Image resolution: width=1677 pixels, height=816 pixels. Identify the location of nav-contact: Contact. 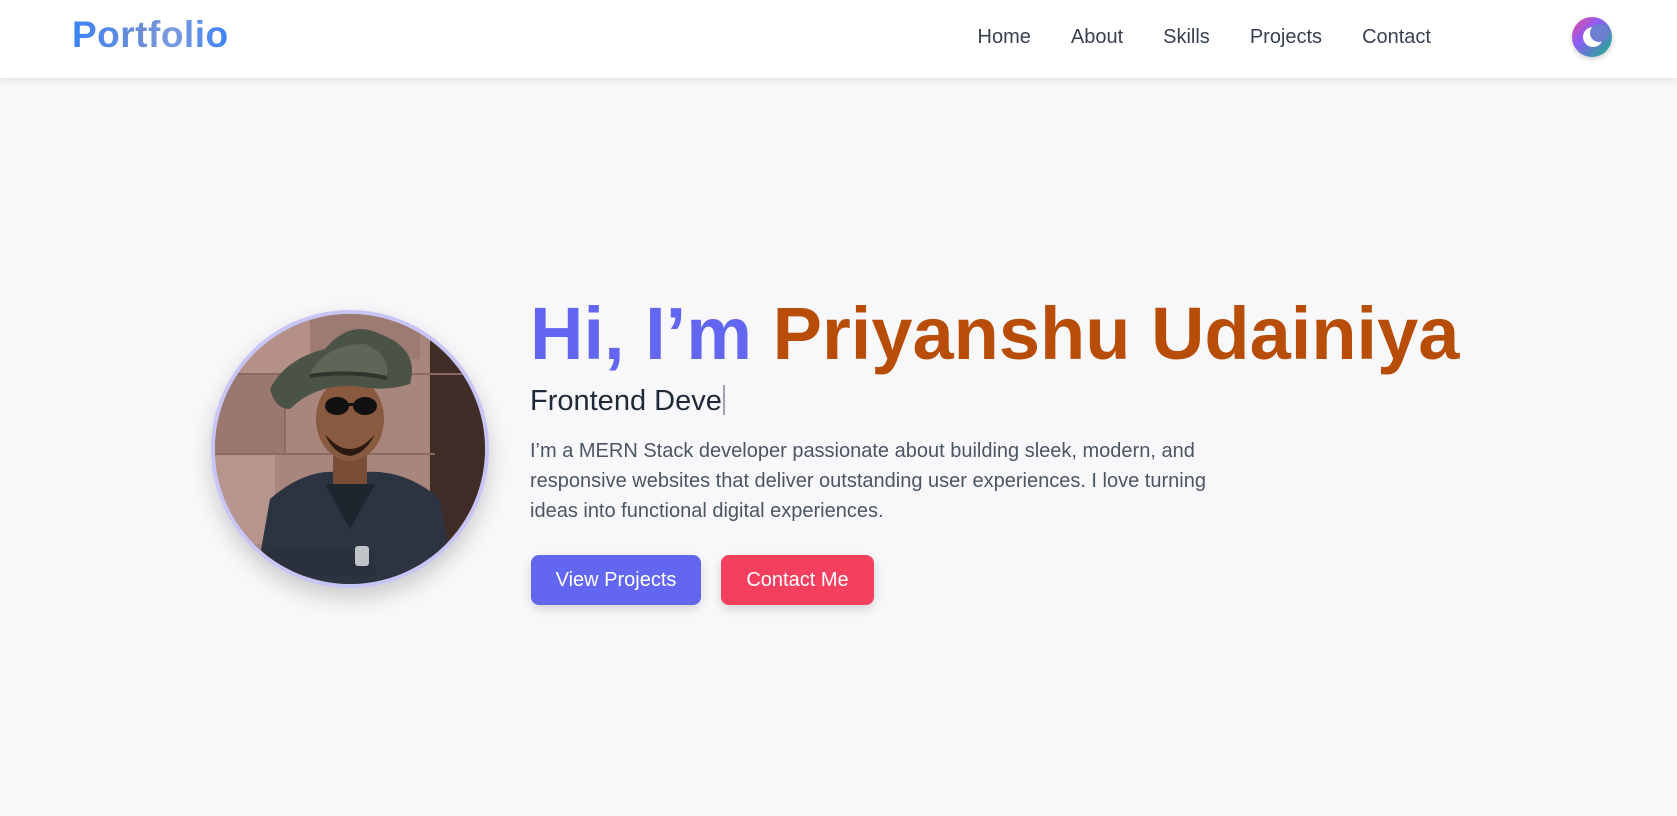
(1396, 37).